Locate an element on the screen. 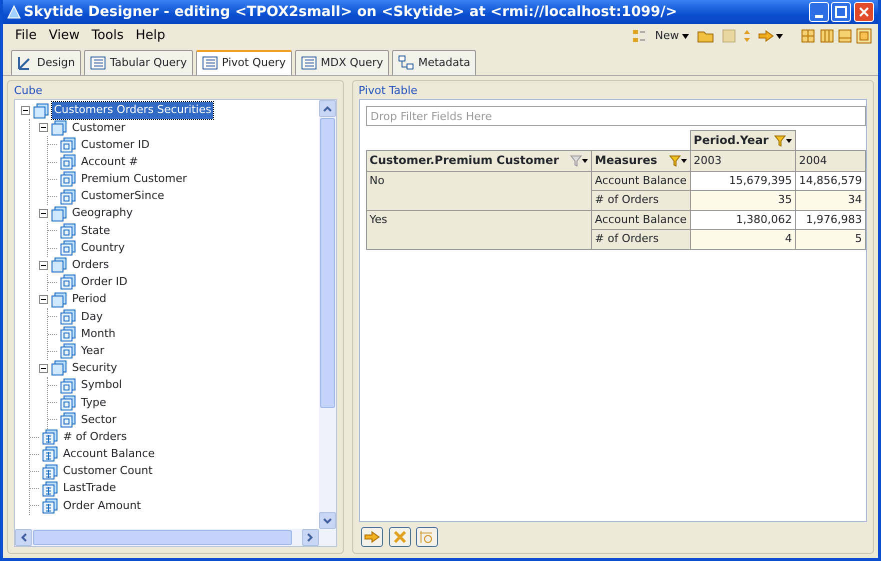 This screenshot has width=881, height=561. tree-item: Sector is located at coordinates (98, 420).